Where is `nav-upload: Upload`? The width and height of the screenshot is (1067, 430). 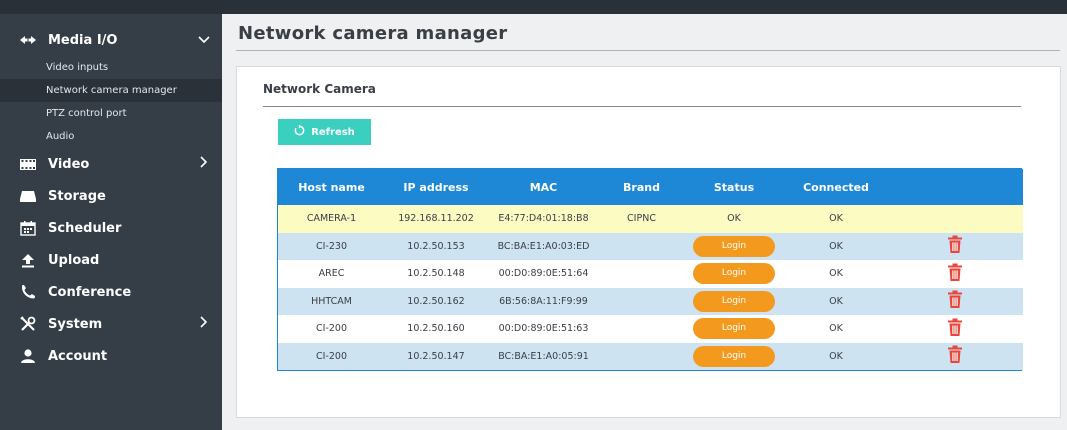 nav-upload: Upload is located at coordinates (111, 260).